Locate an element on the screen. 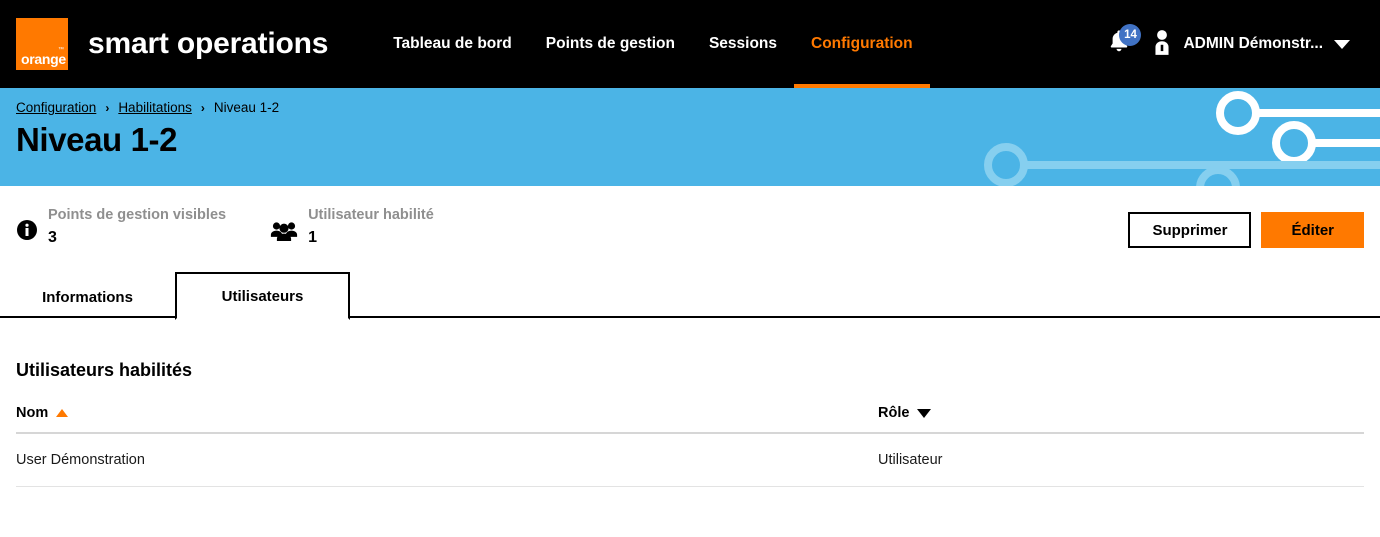  tab-informations: Informations is located at coordinates (87, 296).